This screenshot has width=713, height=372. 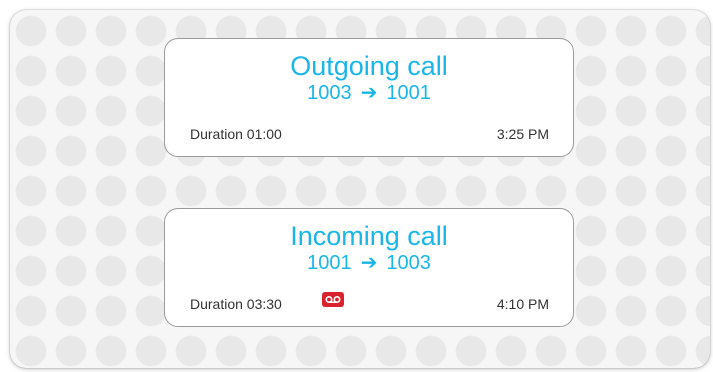 What do you see at coordinates (236, 134) in the screenshot?
I see `call-duration: Duration 01:00` at bounding box center [236, 134].